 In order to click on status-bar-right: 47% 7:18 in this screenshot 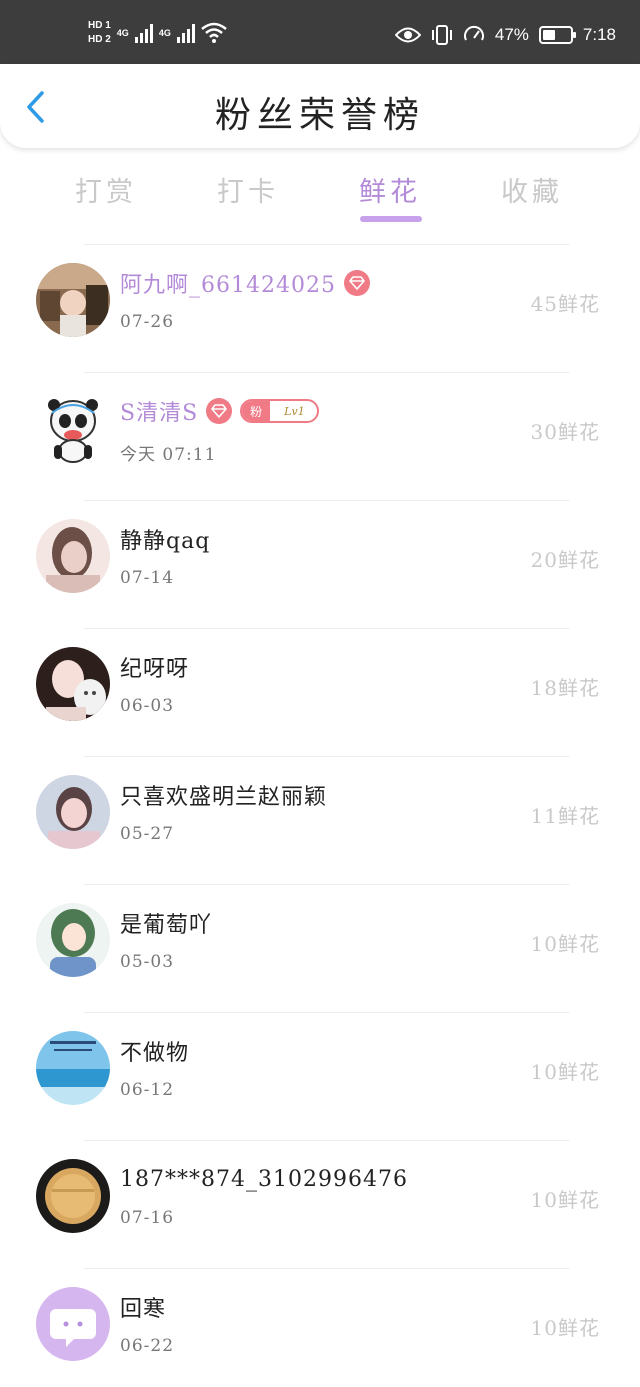, I will do `click(505, 35)`.